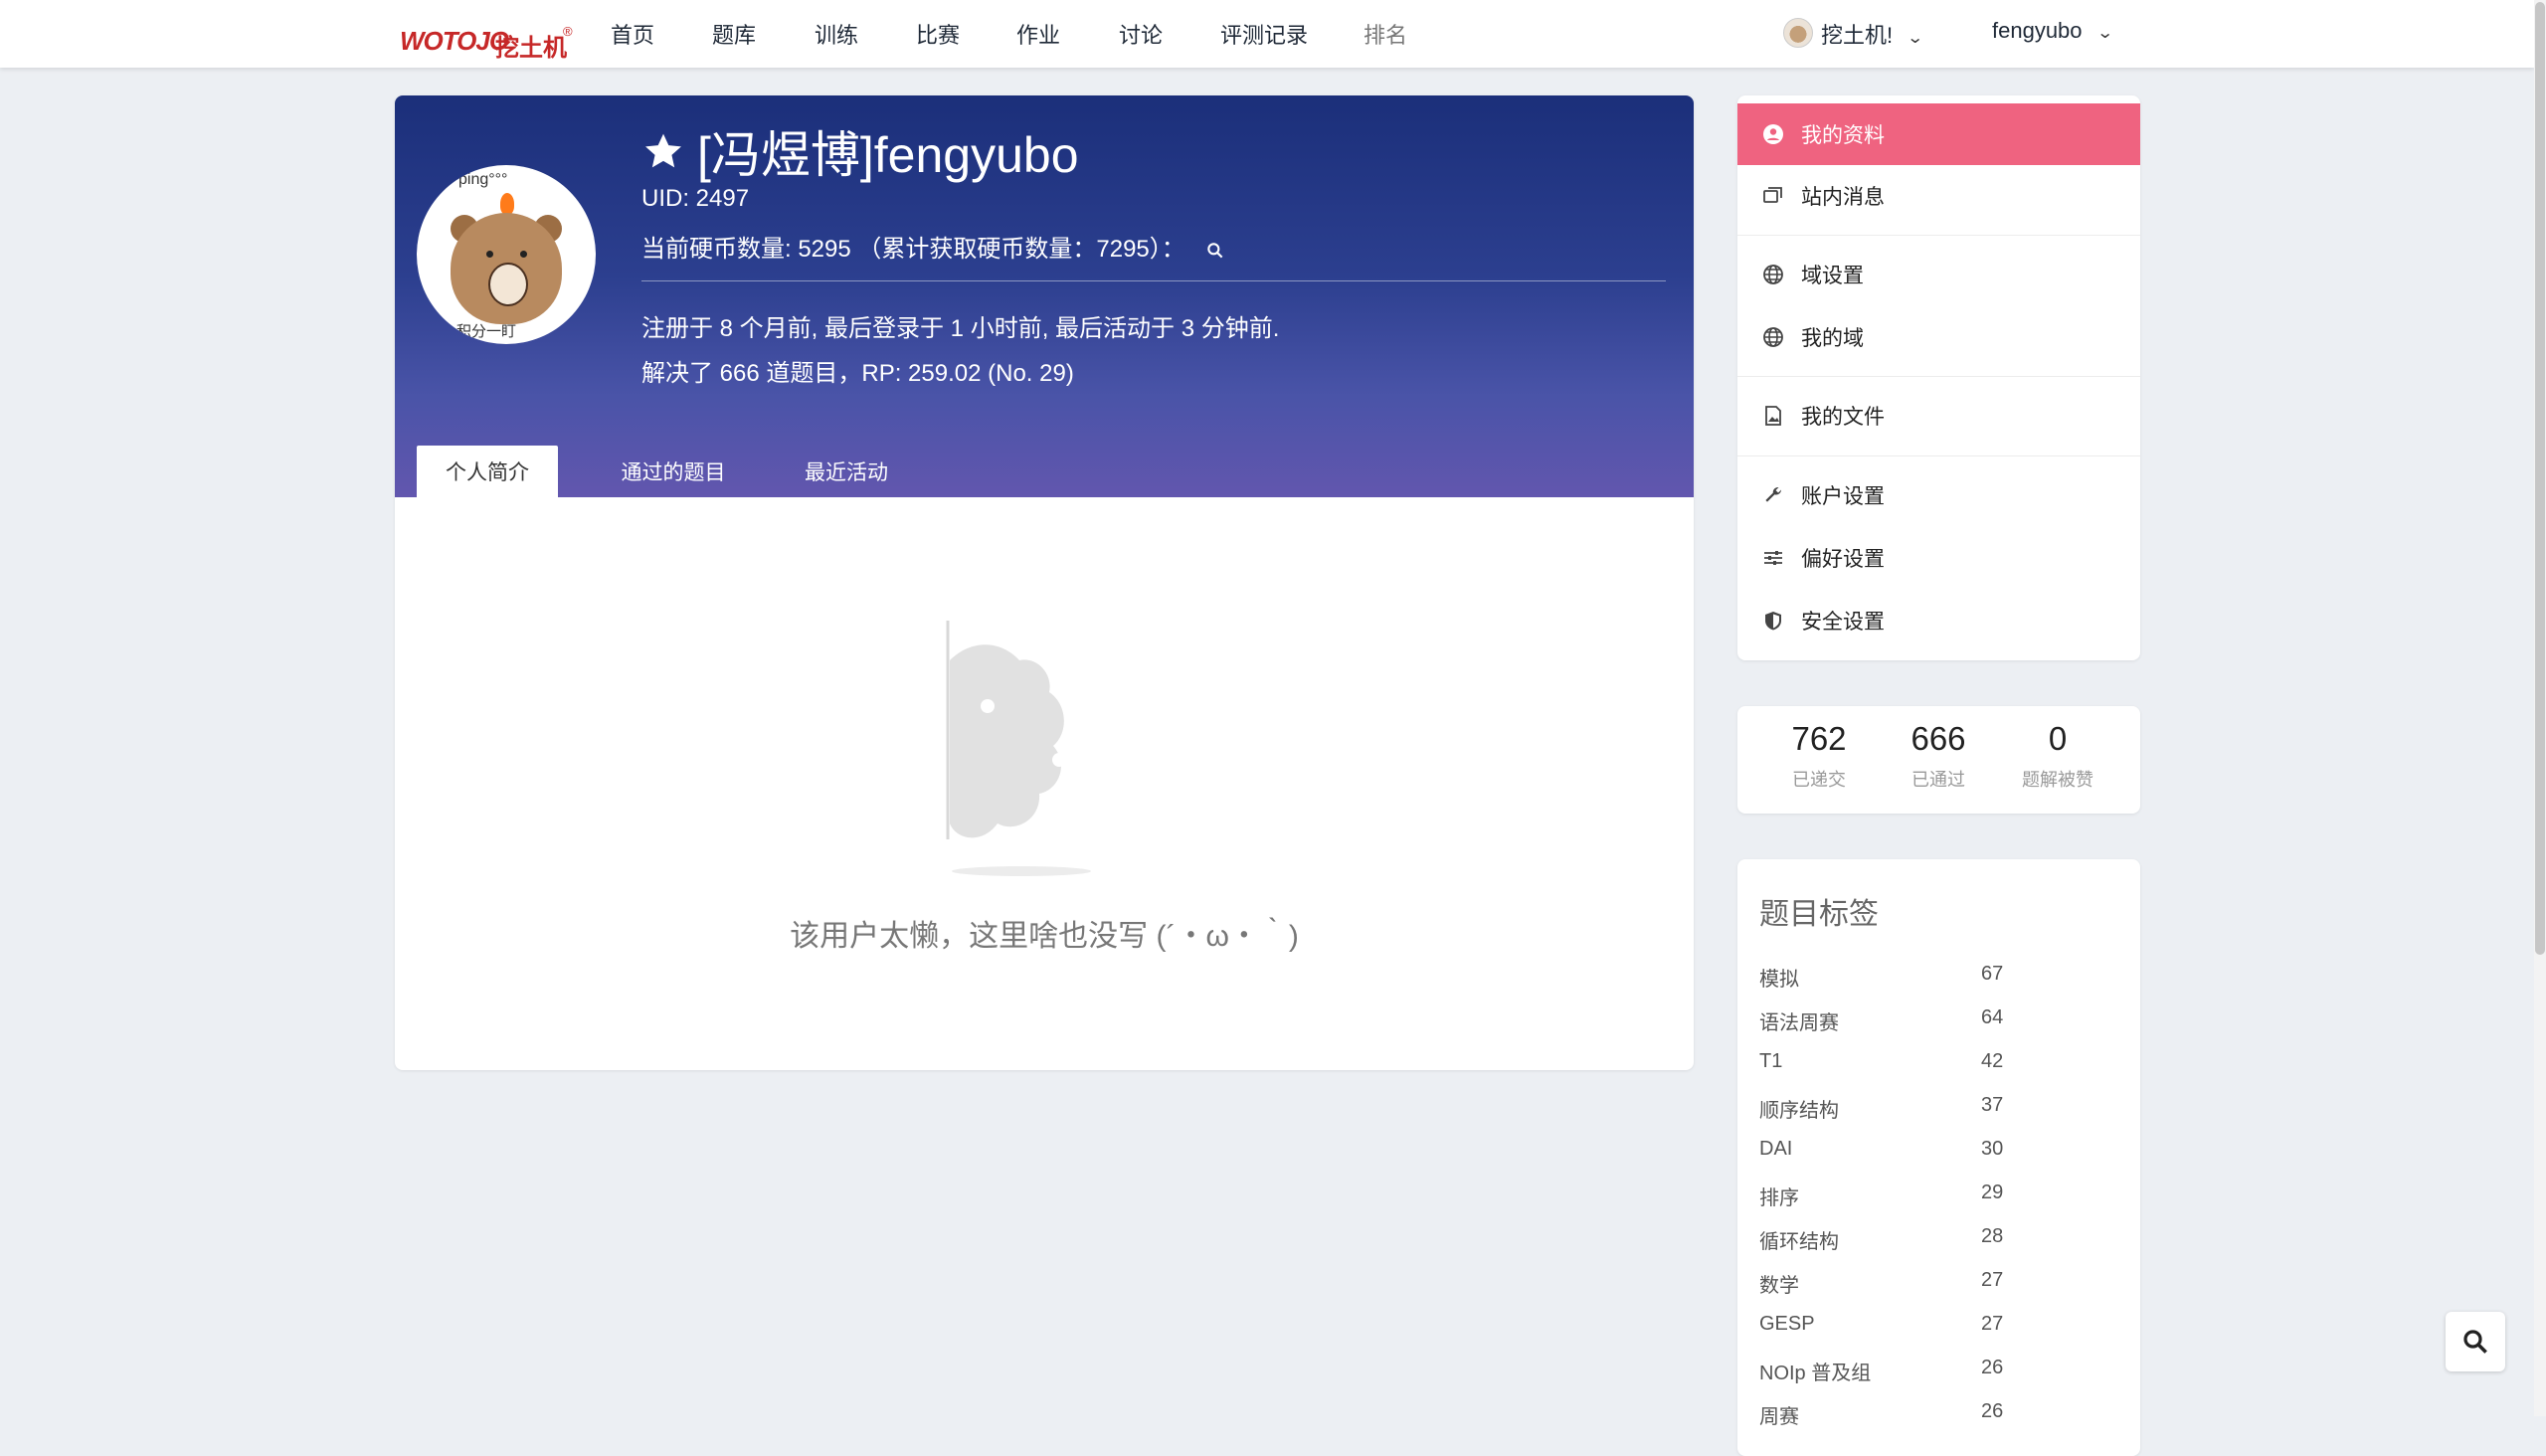  What do you see at coordinates (1779, 980) in the screenshot?
I see `tag-name: 模拟` at bounding box center [1779, 980].